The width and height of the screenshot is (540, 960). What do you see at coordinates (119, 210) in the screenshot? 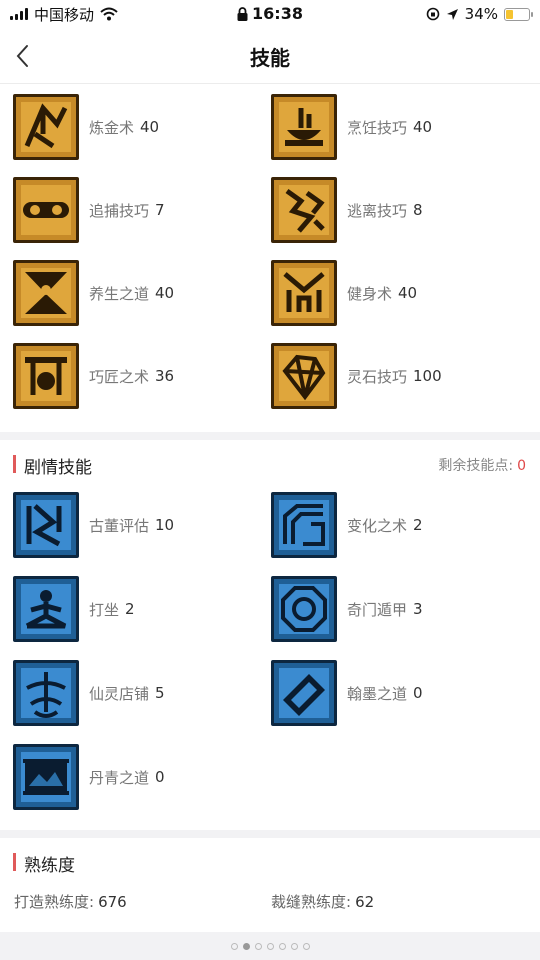
I see `skill-name: 追捕技巧` at bounding box center [119, 210].